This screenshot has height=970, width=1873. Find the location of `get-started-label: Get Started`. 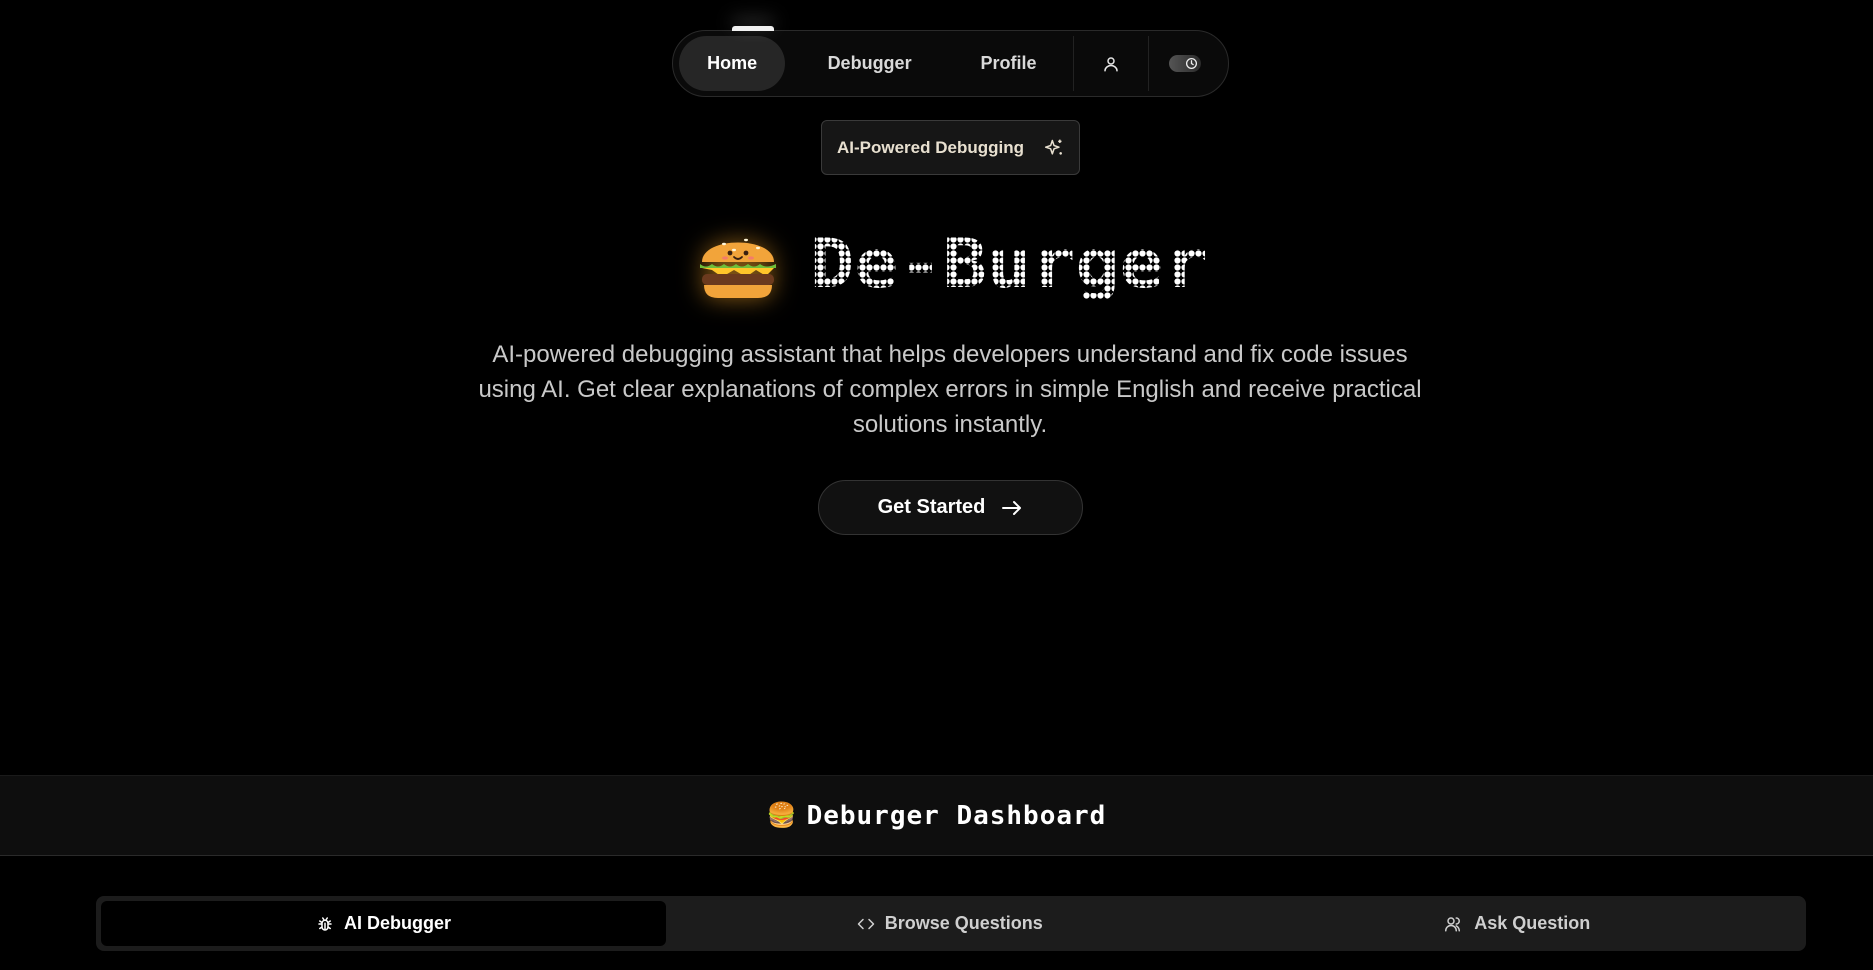

get-started-label: Get Started is located at coordinates (931, 507).